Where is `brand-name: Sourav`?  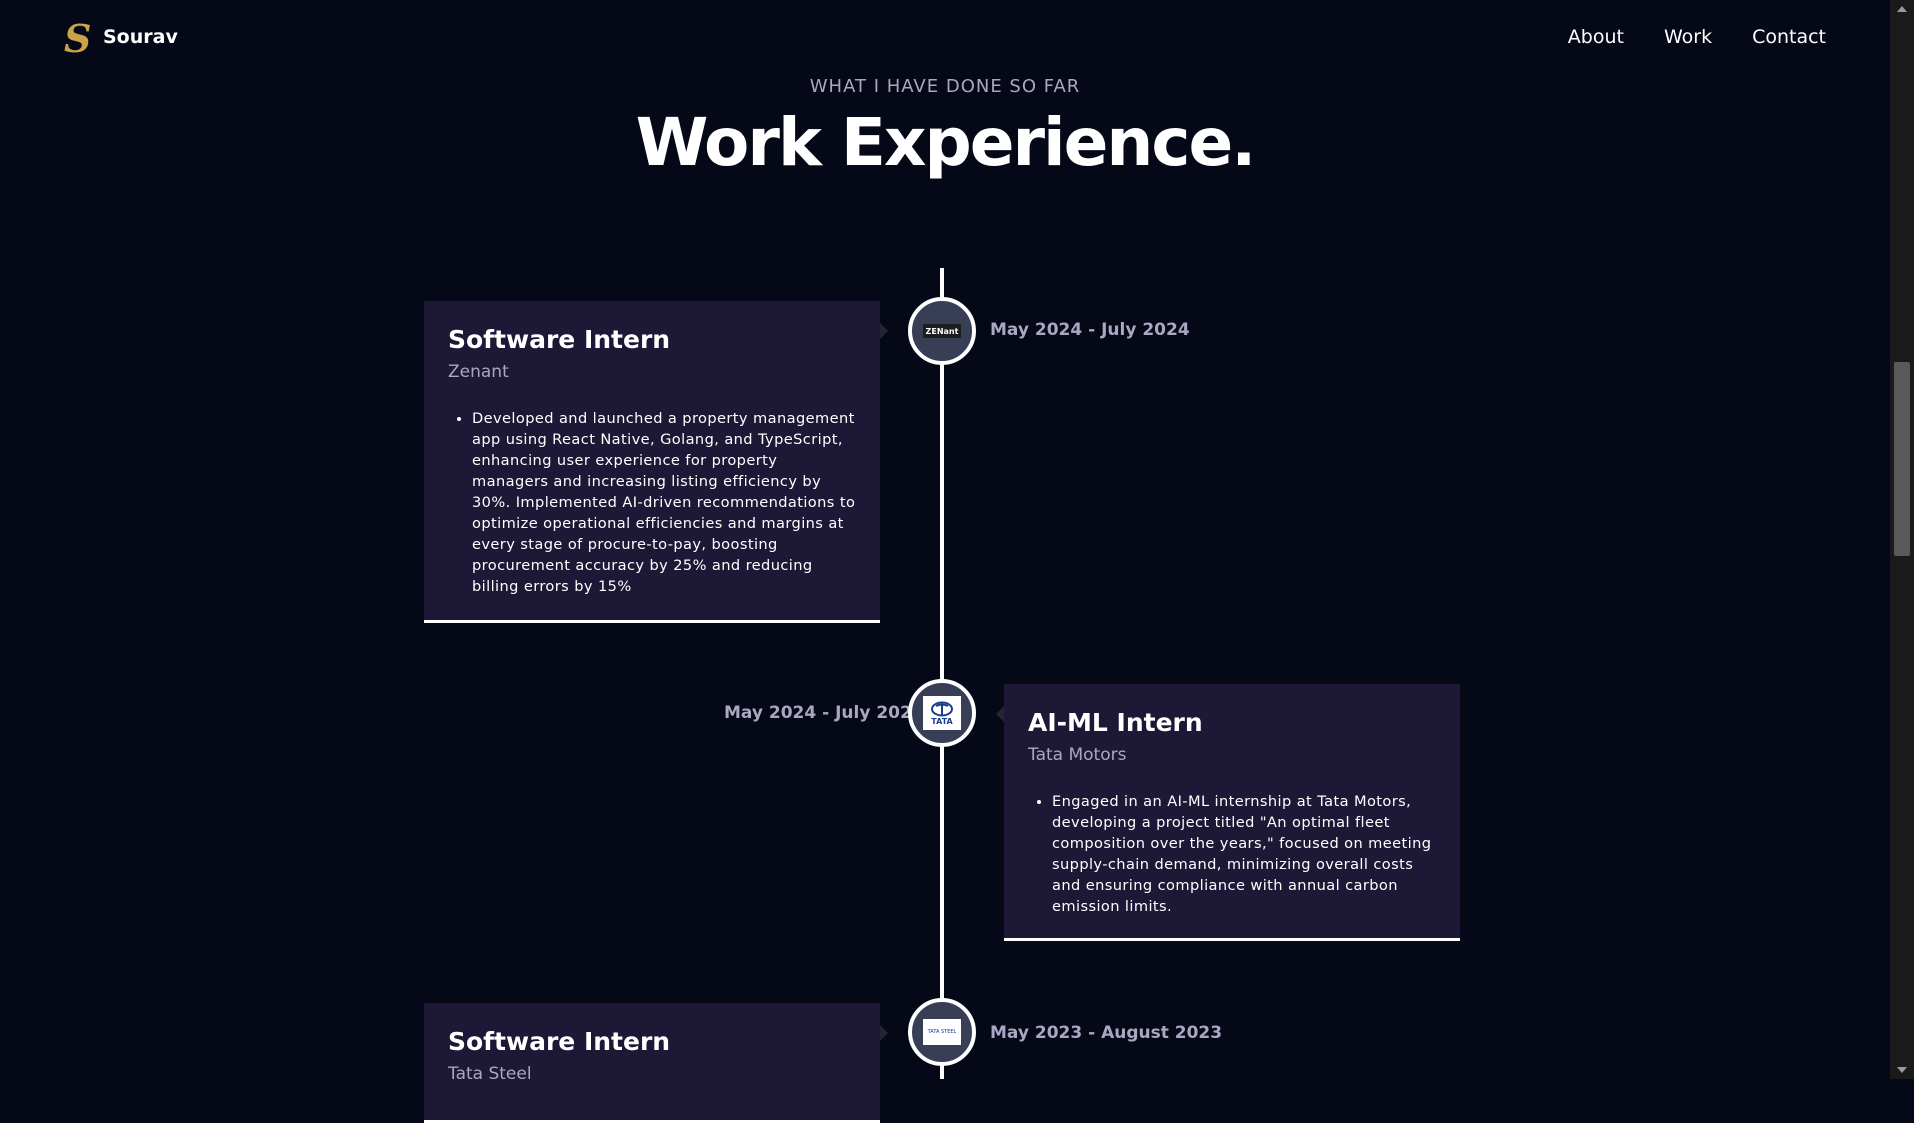
brand-name: Sourav is located at coordinates (140, 37).